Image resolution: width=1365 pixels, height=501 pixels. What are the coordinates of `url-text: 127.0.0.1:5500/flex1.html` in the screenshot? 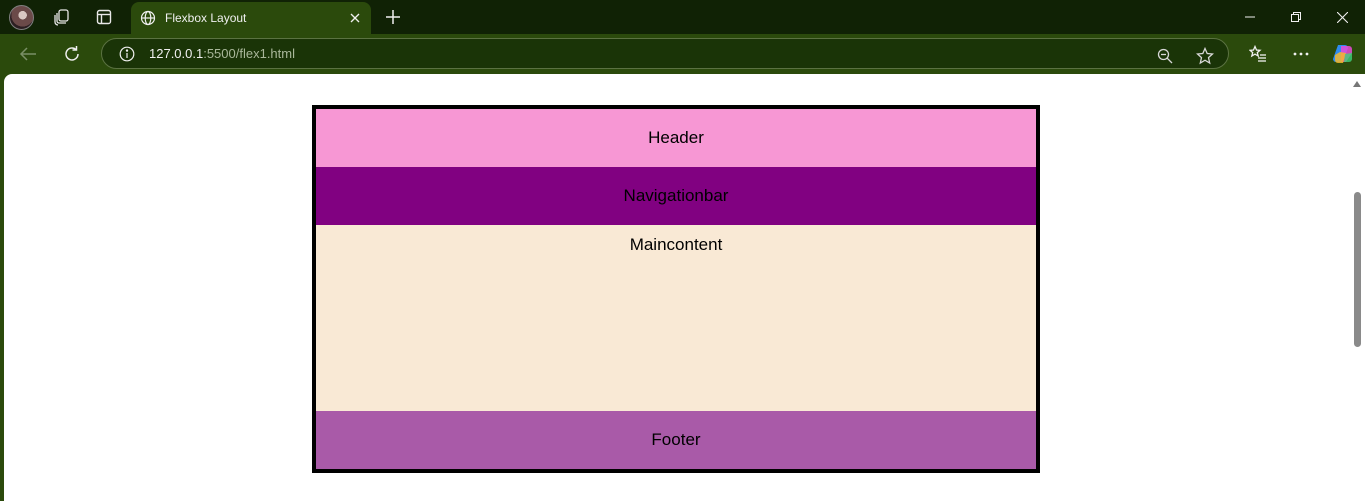 It's located at (222, 53).